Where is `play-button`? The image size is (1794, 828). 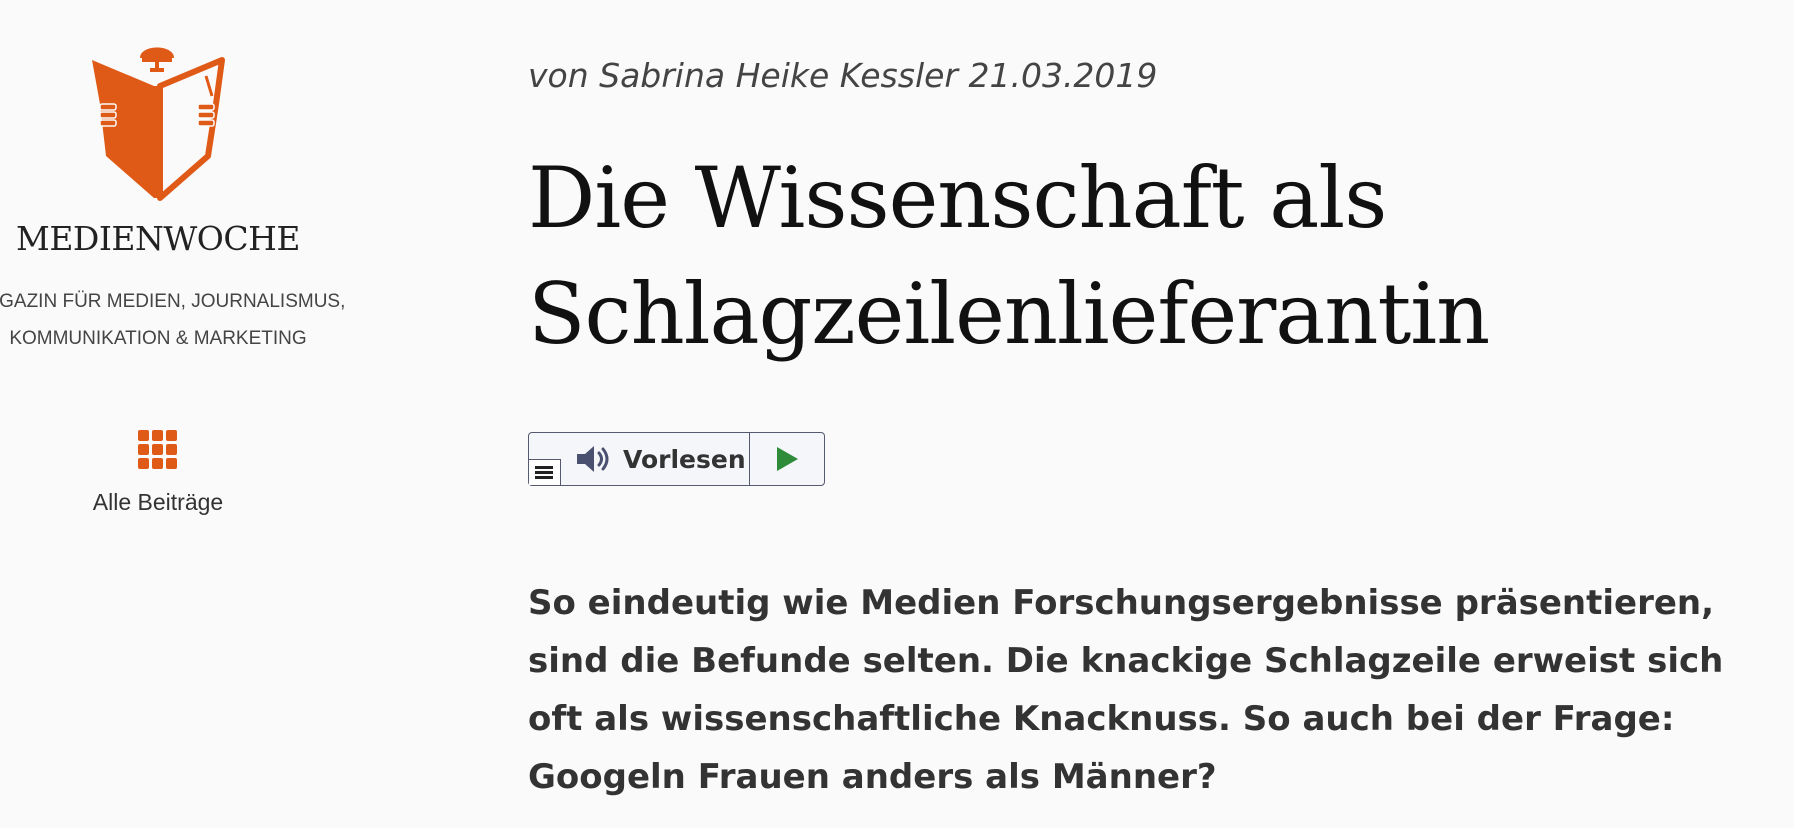 play-button is located at coordinates (787, 459).